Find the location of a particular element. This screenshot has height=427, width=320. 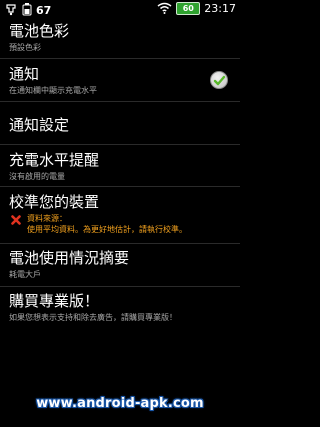

notification-checkbox is located at coordinates (219, 80).